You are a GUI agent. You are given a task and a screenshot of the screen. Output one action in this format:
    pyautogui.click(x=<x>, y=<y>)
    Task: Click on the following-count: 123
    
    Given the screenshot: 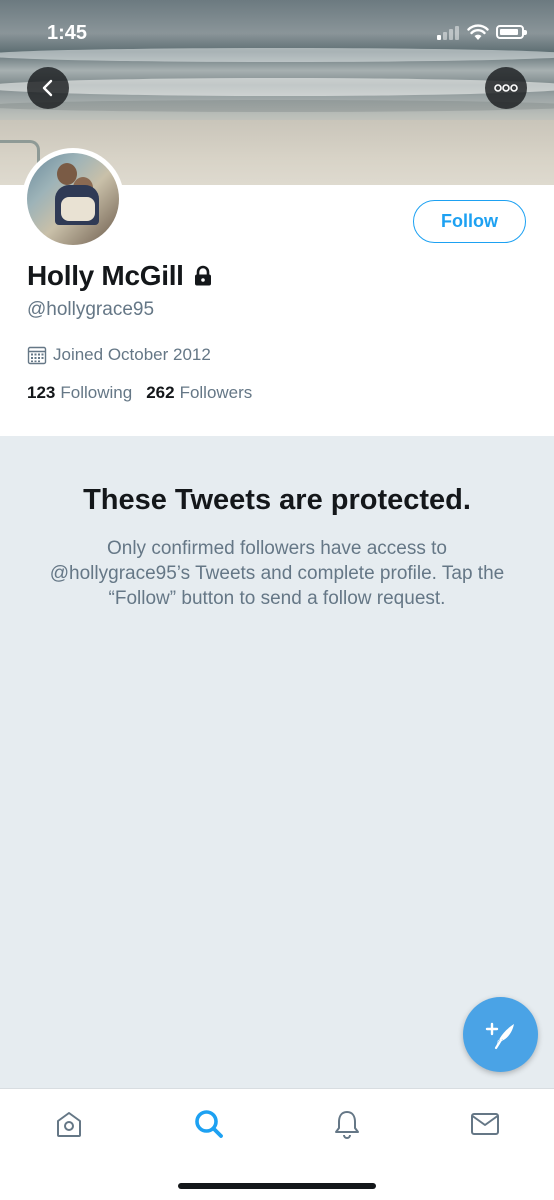 What is the action you would take?
    pyautogui.click(x=41, y=392)
    